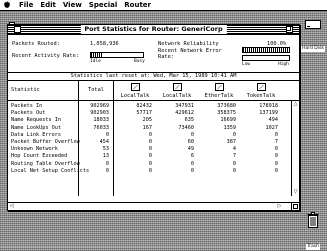 The image size is (327, 251). Describe the element at coordinates (190, 149) in the screenshot. I see `table-cell: 49` at that location.